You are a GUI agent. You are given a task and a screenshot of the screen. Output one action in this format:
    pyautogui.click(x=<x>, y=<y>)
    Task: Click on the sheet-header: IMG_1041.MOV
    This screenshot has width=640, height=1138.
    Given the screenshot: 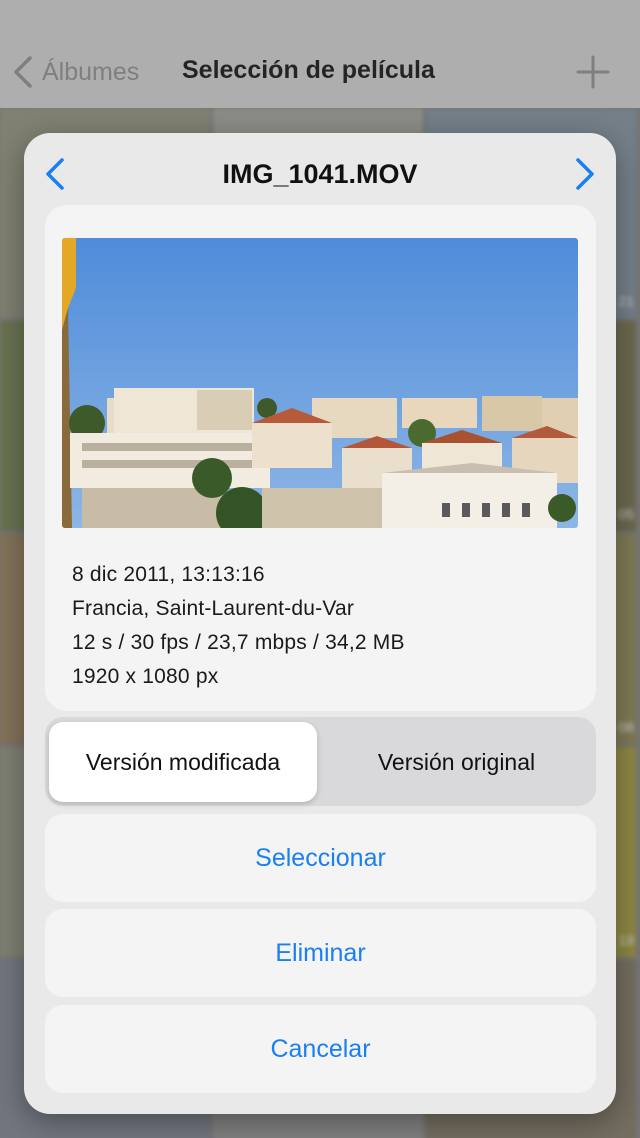 What is the action you would take?
    pyautogui.click(x=320, y=169)
    